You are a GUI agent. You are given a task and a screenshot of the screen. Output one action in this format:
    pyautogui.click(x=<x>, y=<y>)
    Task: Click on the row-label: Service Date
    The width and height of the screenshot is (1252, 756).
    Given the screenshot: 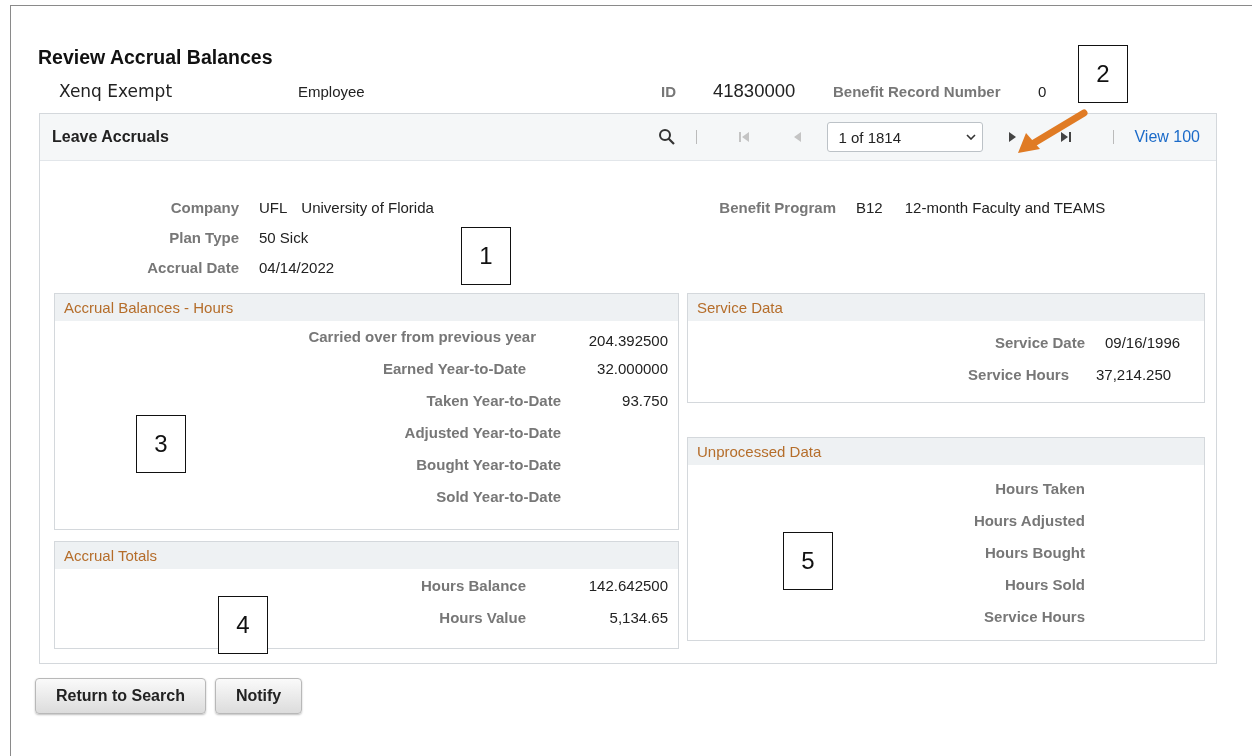 What is the action you would take?
    pyautogui.click(x=1039, y=342)
    